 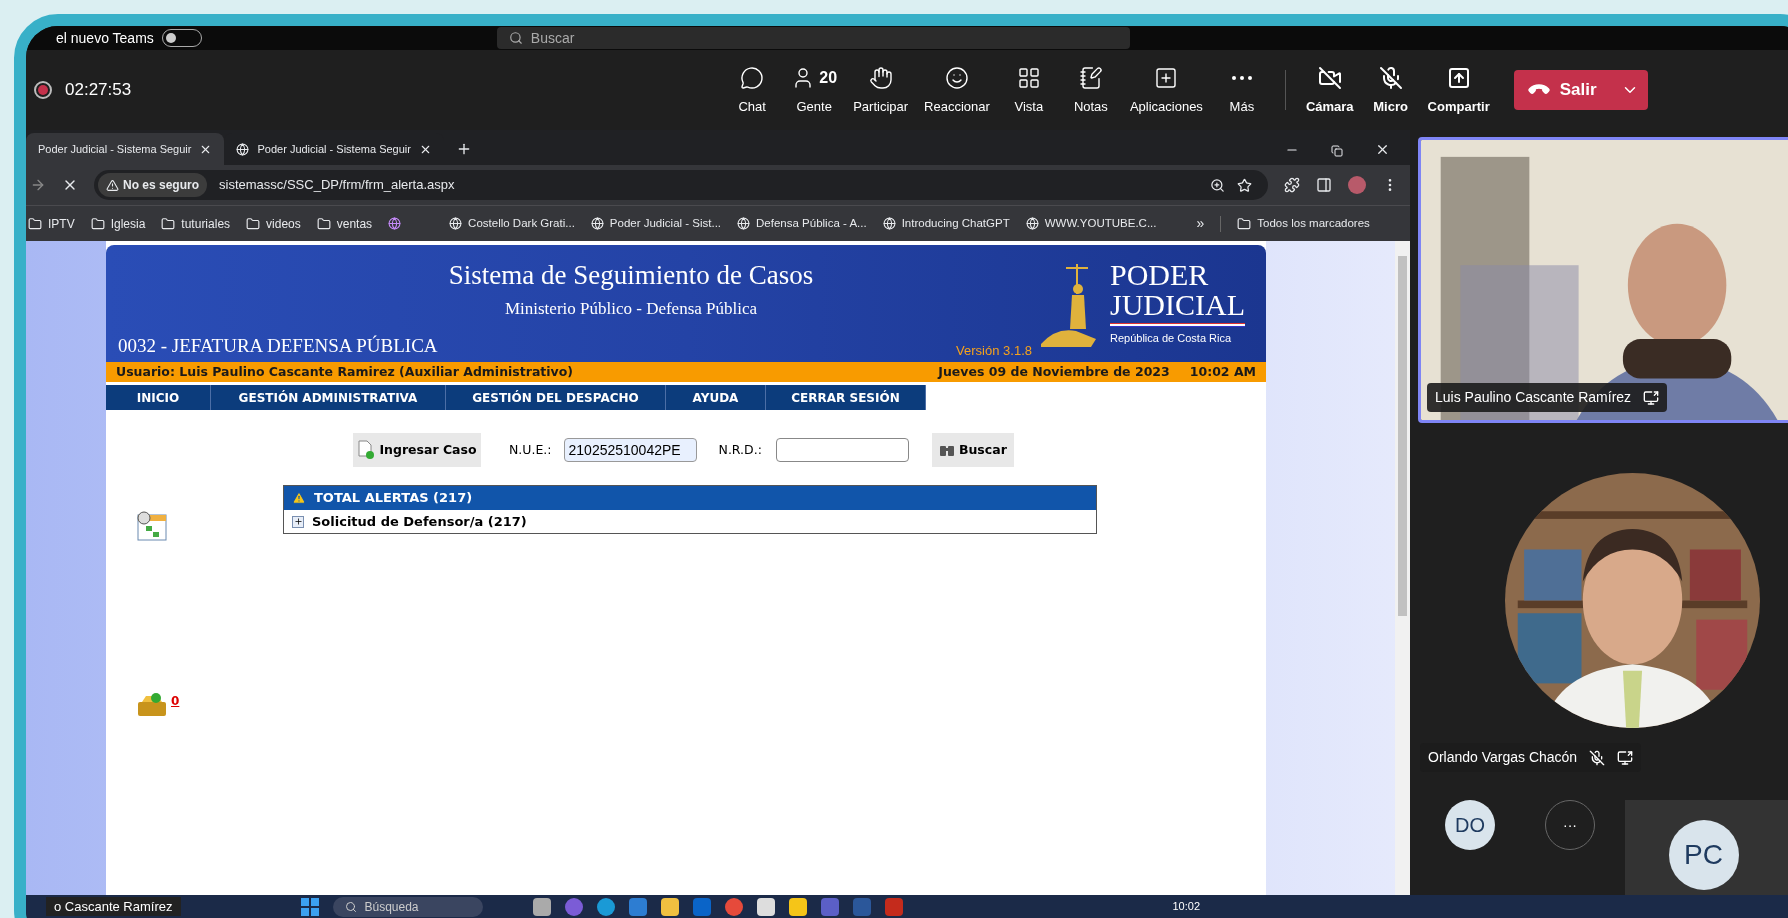 What do you see at coordinates (105, 38) in the screenshot?
I see `app-label: el nuevo Teams` at bounding box center [105, 38].